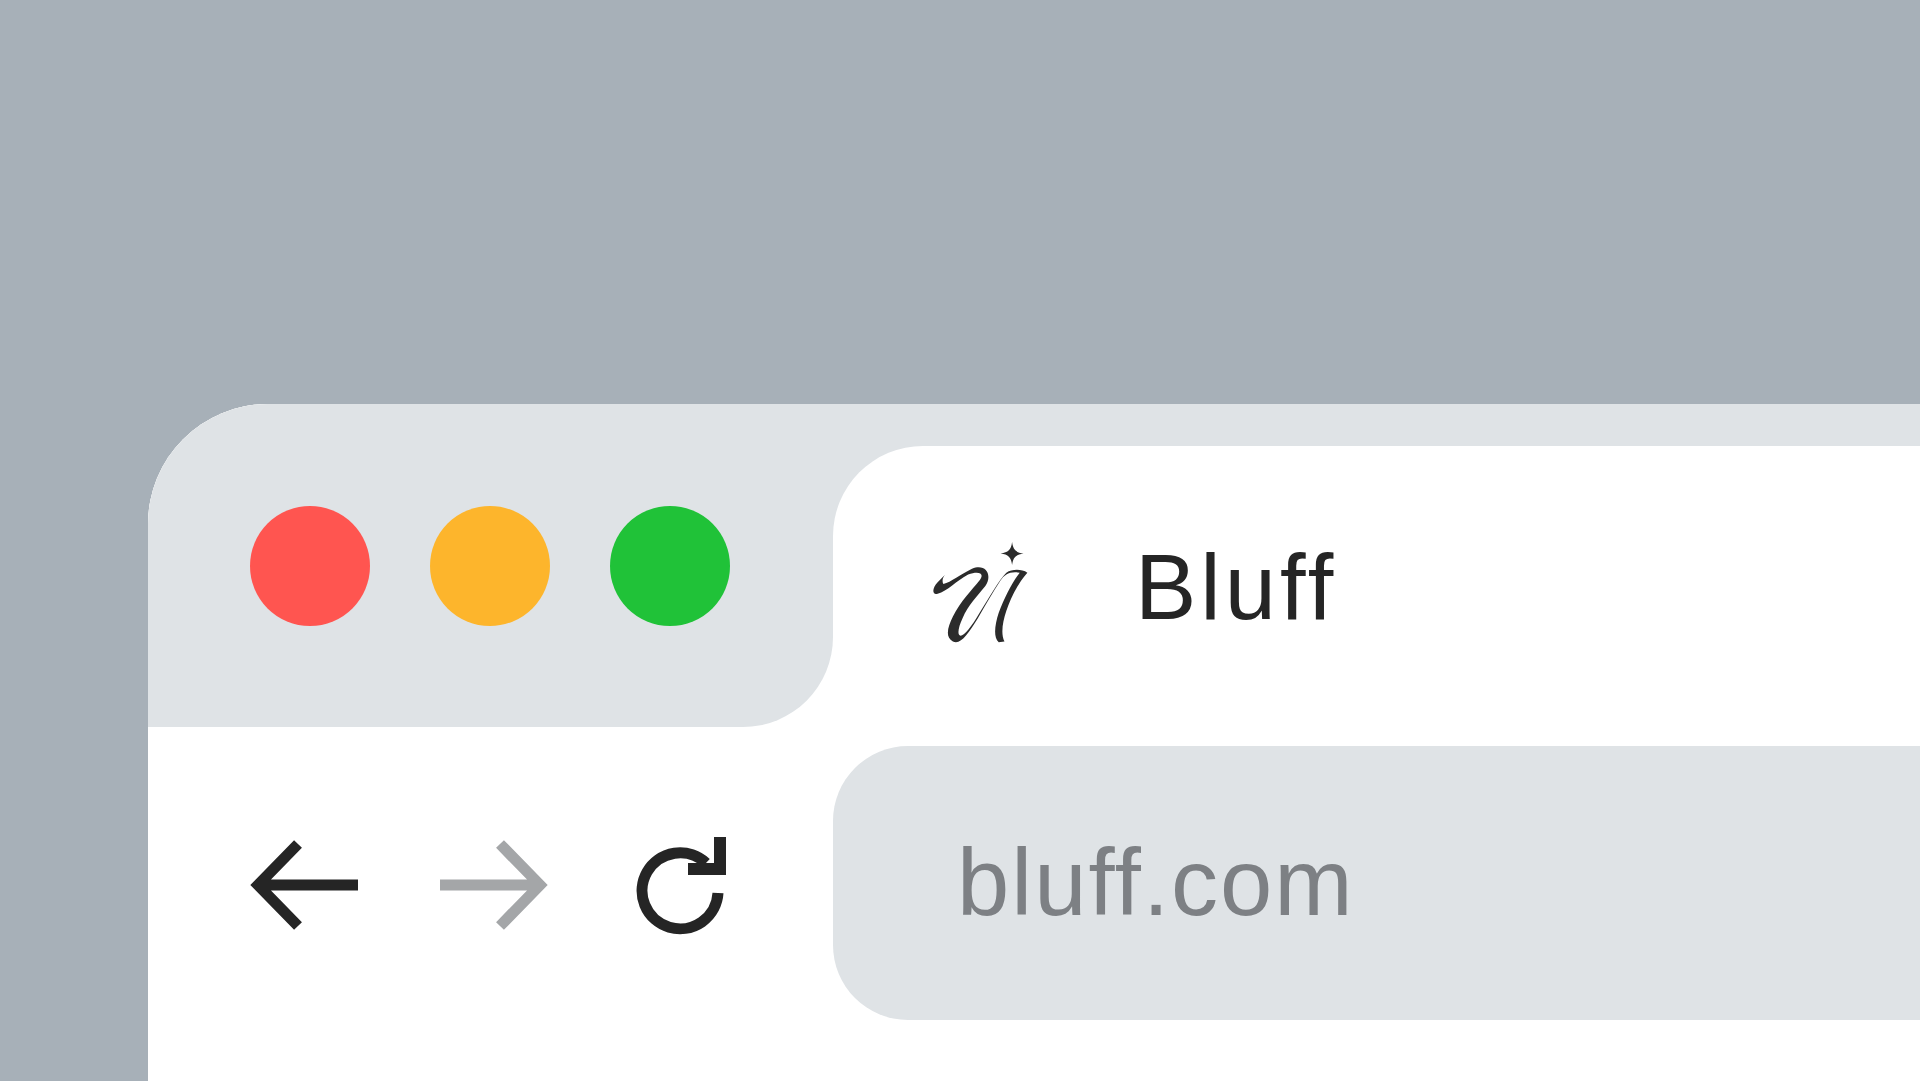 The height and width of the screenshot is (1081, 1920). Describe the element at coordinates (1376, 586) in the screenshot. I see `browser-tab: Bluff` at that location.